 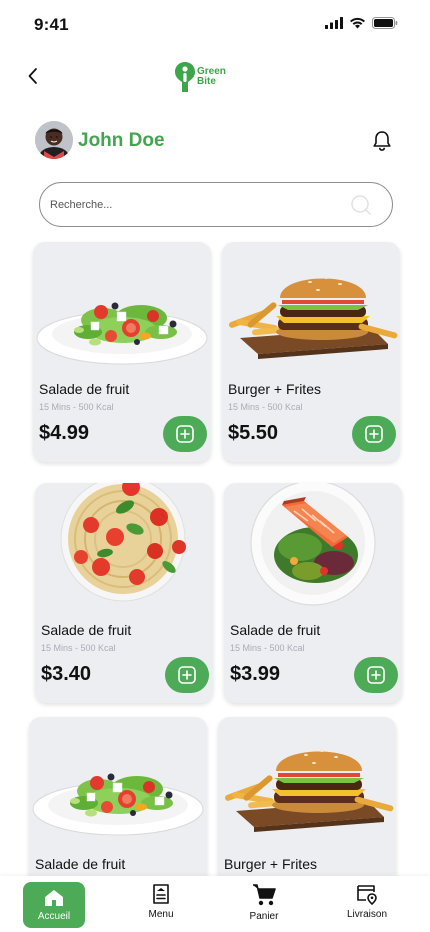 What do you see at coordinates (195, 205) in the screenshot?
I see `search-input` at bounding box center [195, 205].